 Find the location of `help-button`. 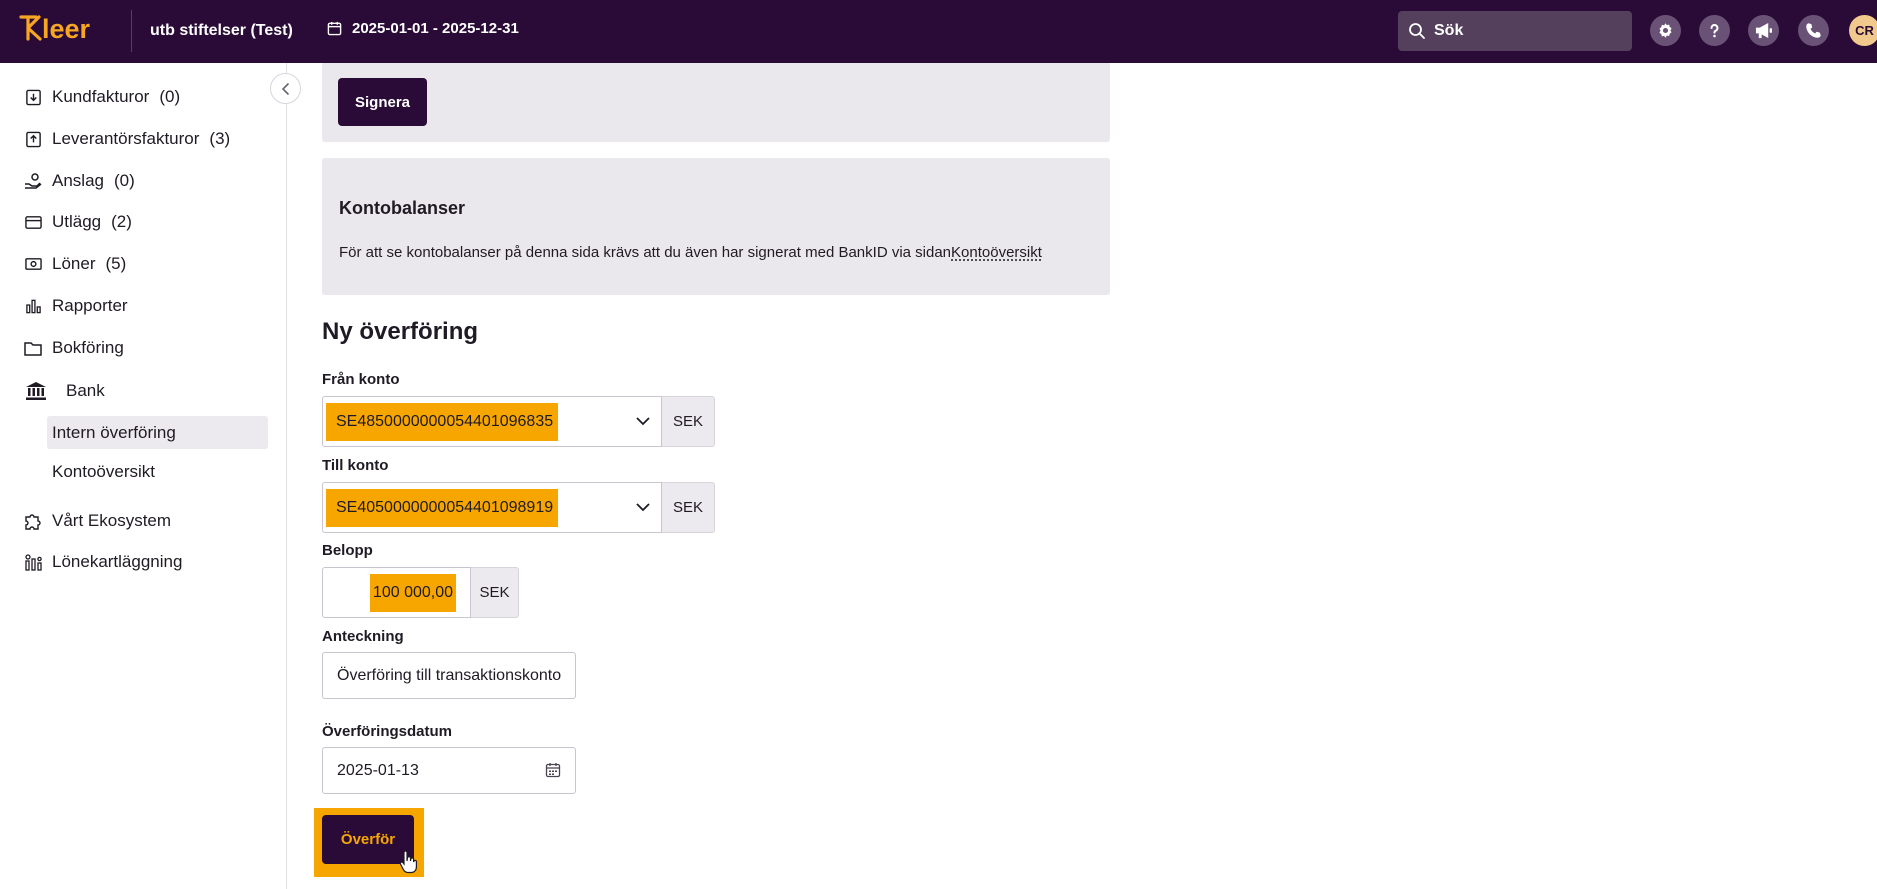

help-button is located at coordinates (1714, 30).